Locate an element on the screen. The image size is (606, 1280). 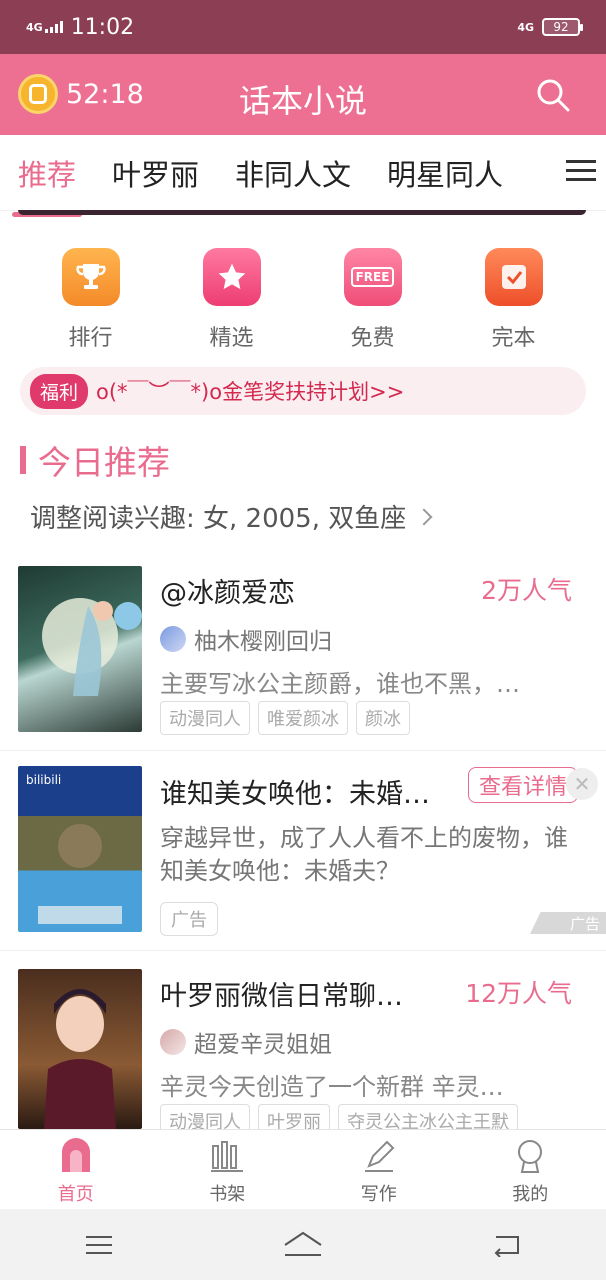
check-icon is located at coordinates (513, 277).